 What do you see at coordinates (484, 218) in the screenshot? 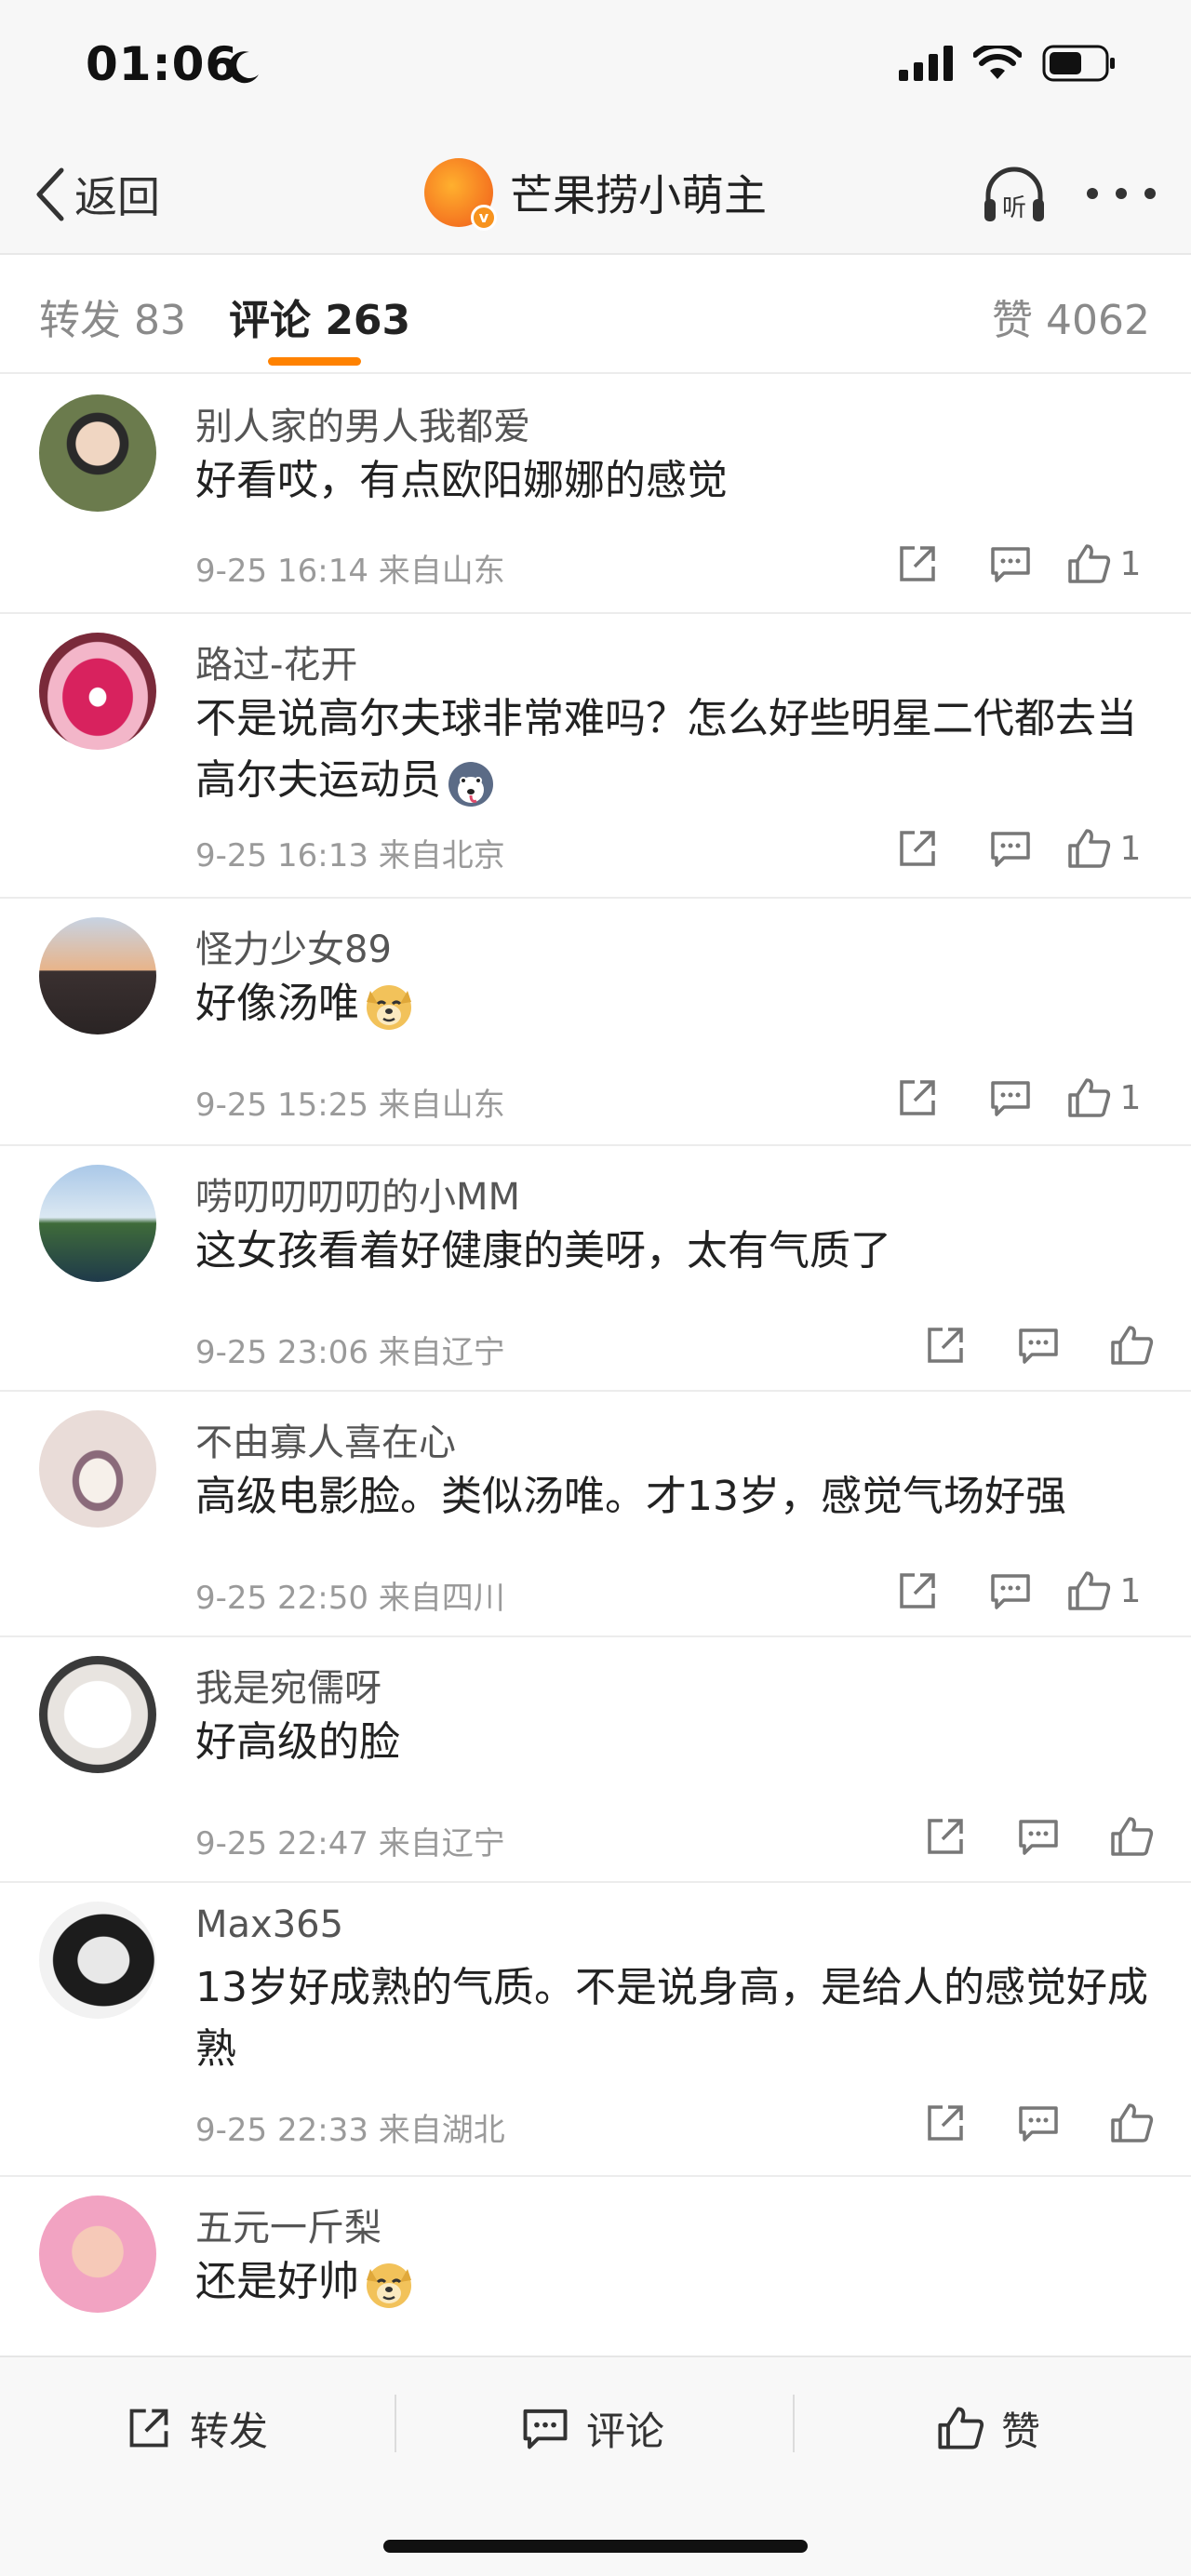
I see `verified-badge: v` at bounding box center [484, 218].